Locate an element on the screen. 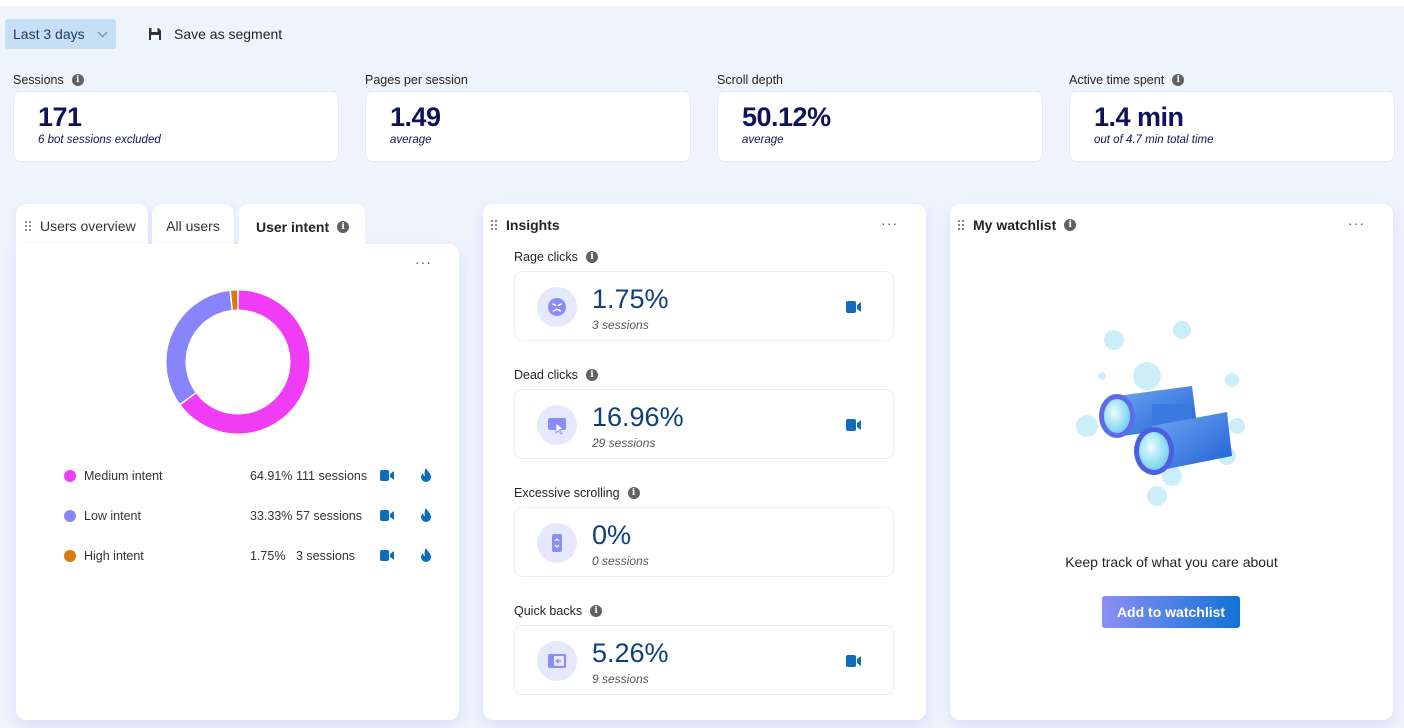 The image size is (1404, 728). quick-back-icon is located at coordinates (557, 661).